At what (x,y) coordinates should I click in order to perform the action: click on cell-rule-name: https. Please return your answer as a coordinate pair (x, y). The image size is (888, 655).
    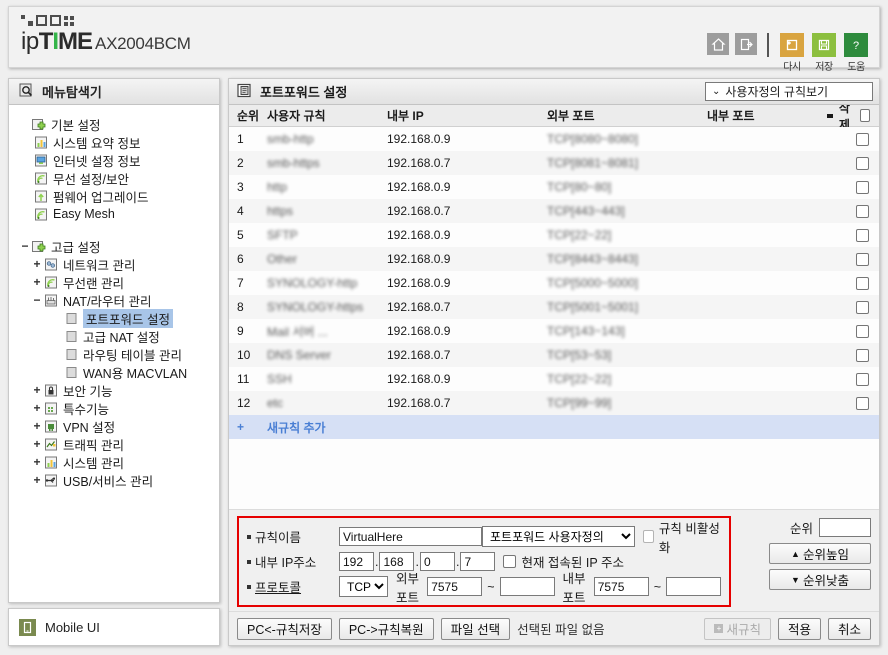
    Looking at the image, I should click on (280, 211).